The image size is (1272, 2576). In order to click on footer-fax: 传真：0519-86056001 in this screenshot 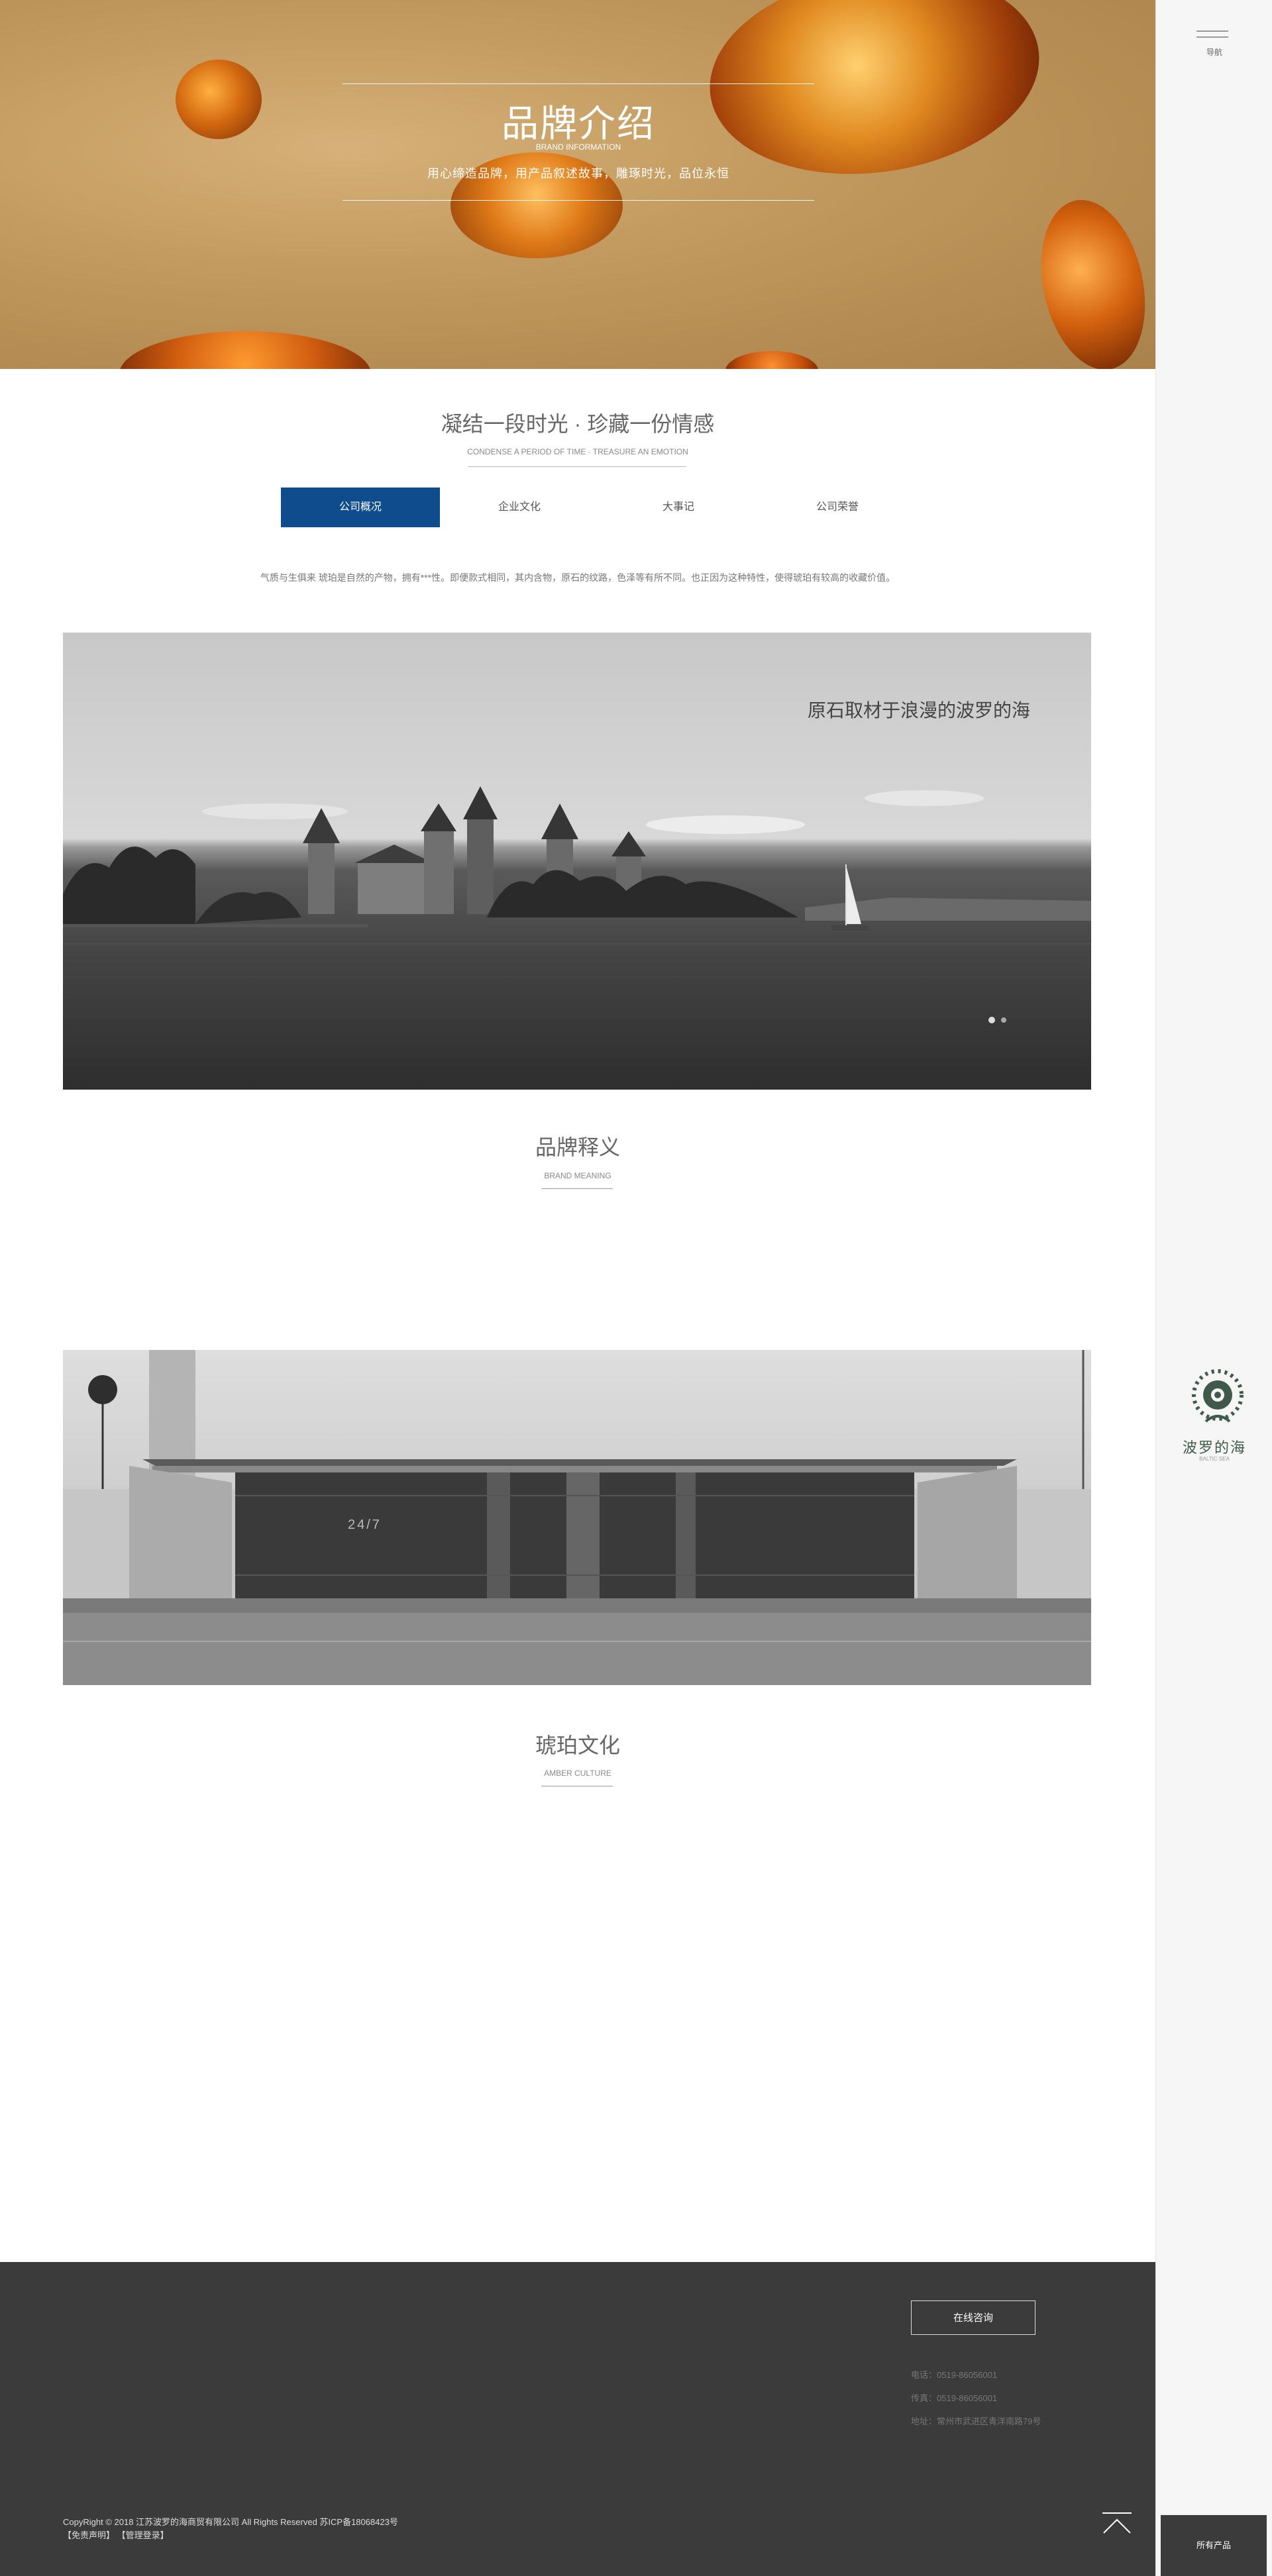, I will do `click(954, 2398)`.